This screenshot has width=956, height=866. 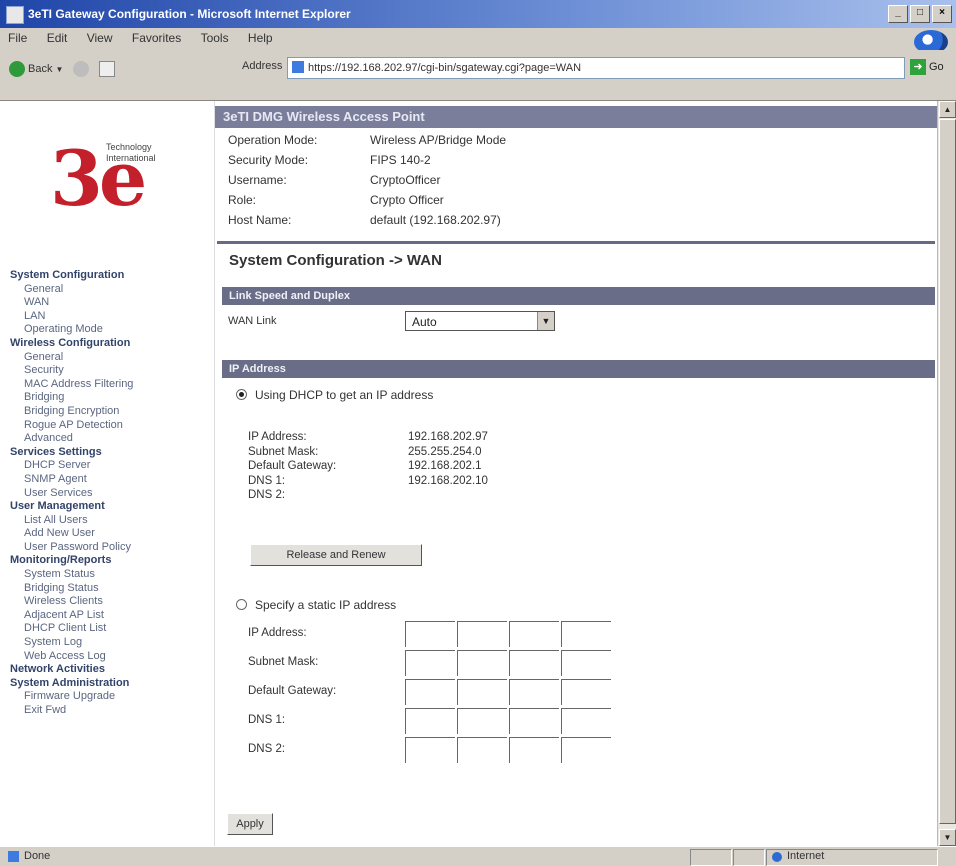 What do you see at coordinates (110, 697) in the screenshot?
I see `nav-link: Firmware Upgrade` at bounding box center [110, 697].